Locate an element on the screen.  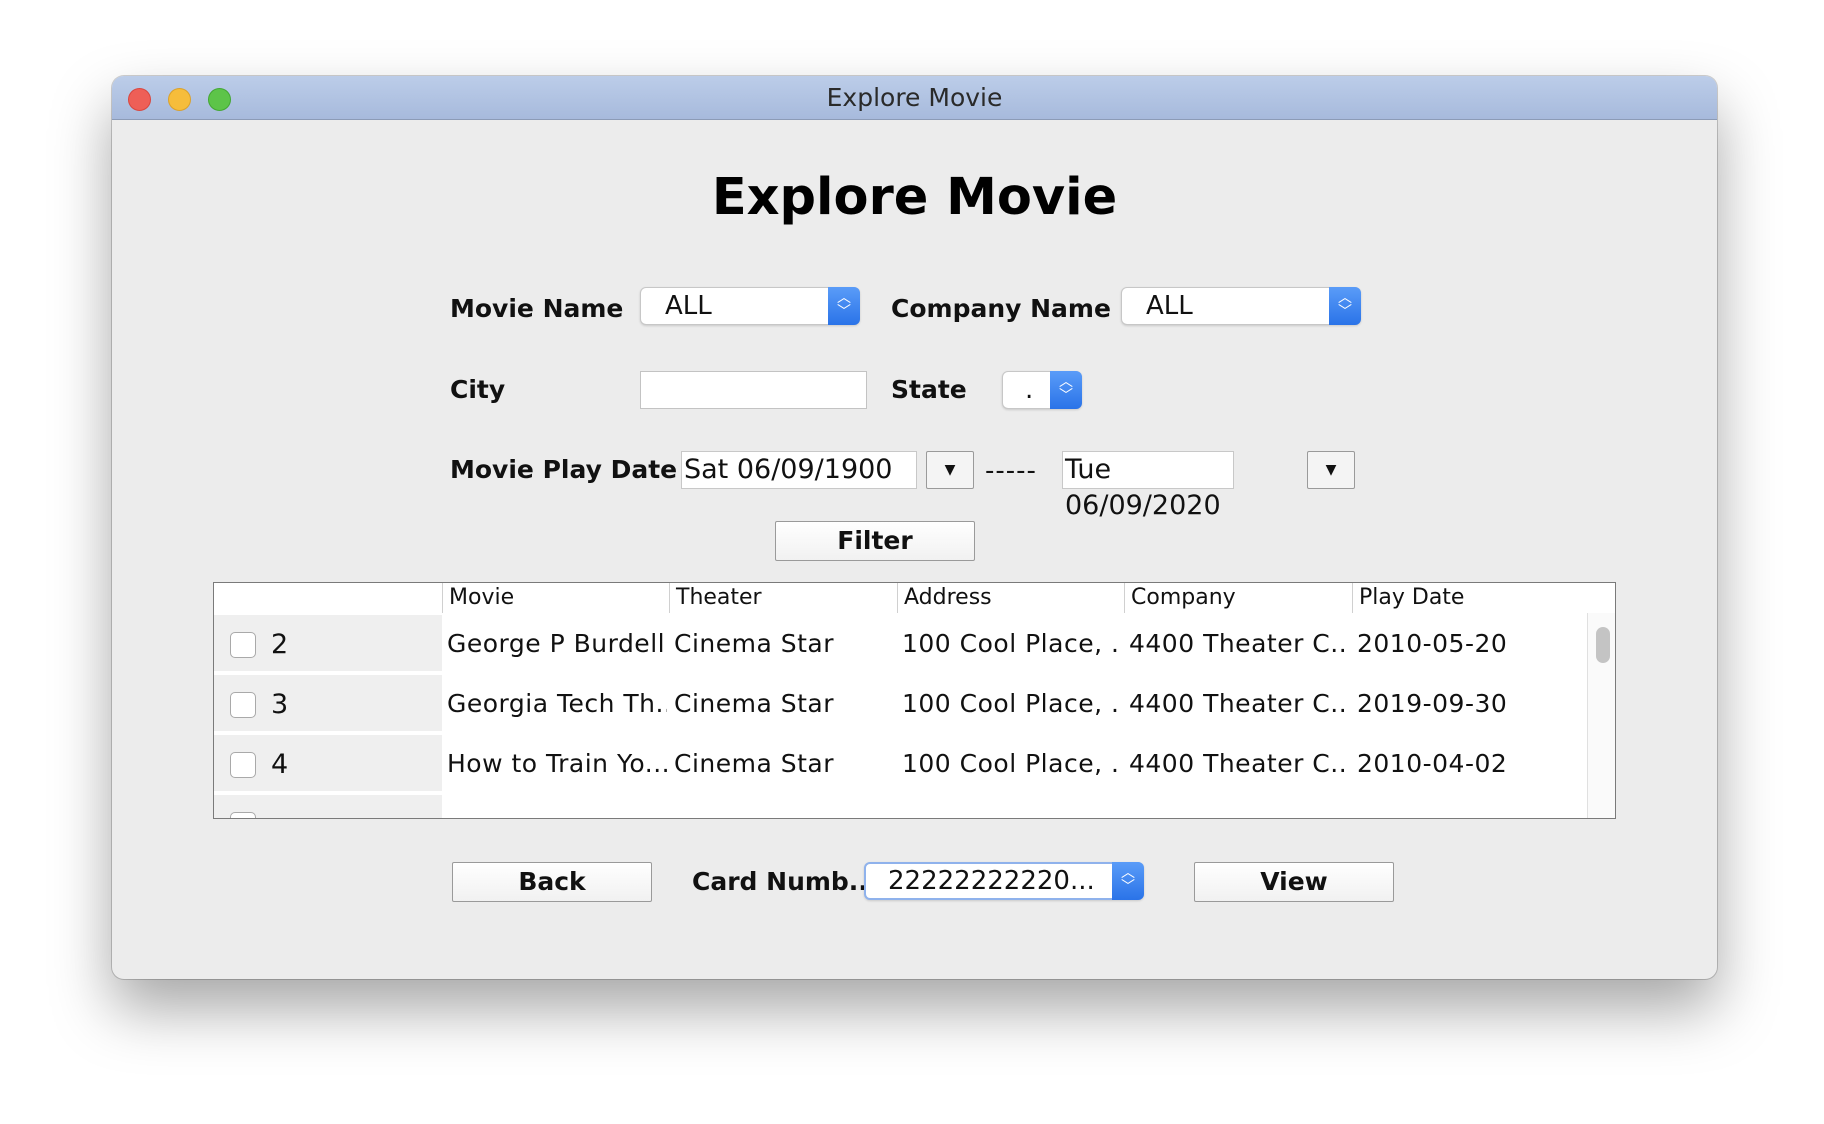
row-number: 4 is located at coordinates (280, 764).